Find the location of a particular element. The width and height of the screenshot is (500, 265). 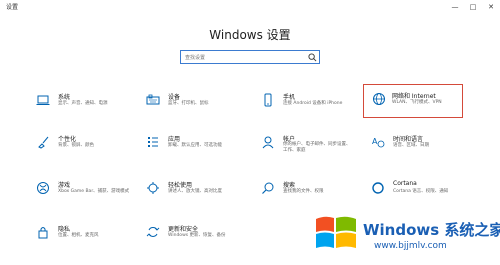

tile-description: 连接 Android 设备和 iPhone is located at coordinates (313, 103).